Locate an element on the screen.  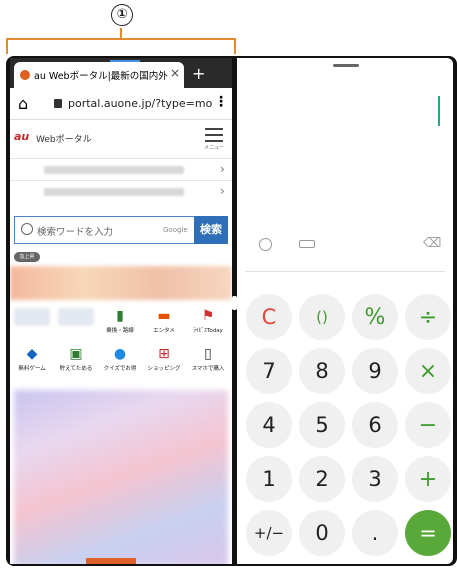
separator is located at coordinates (345, 271).